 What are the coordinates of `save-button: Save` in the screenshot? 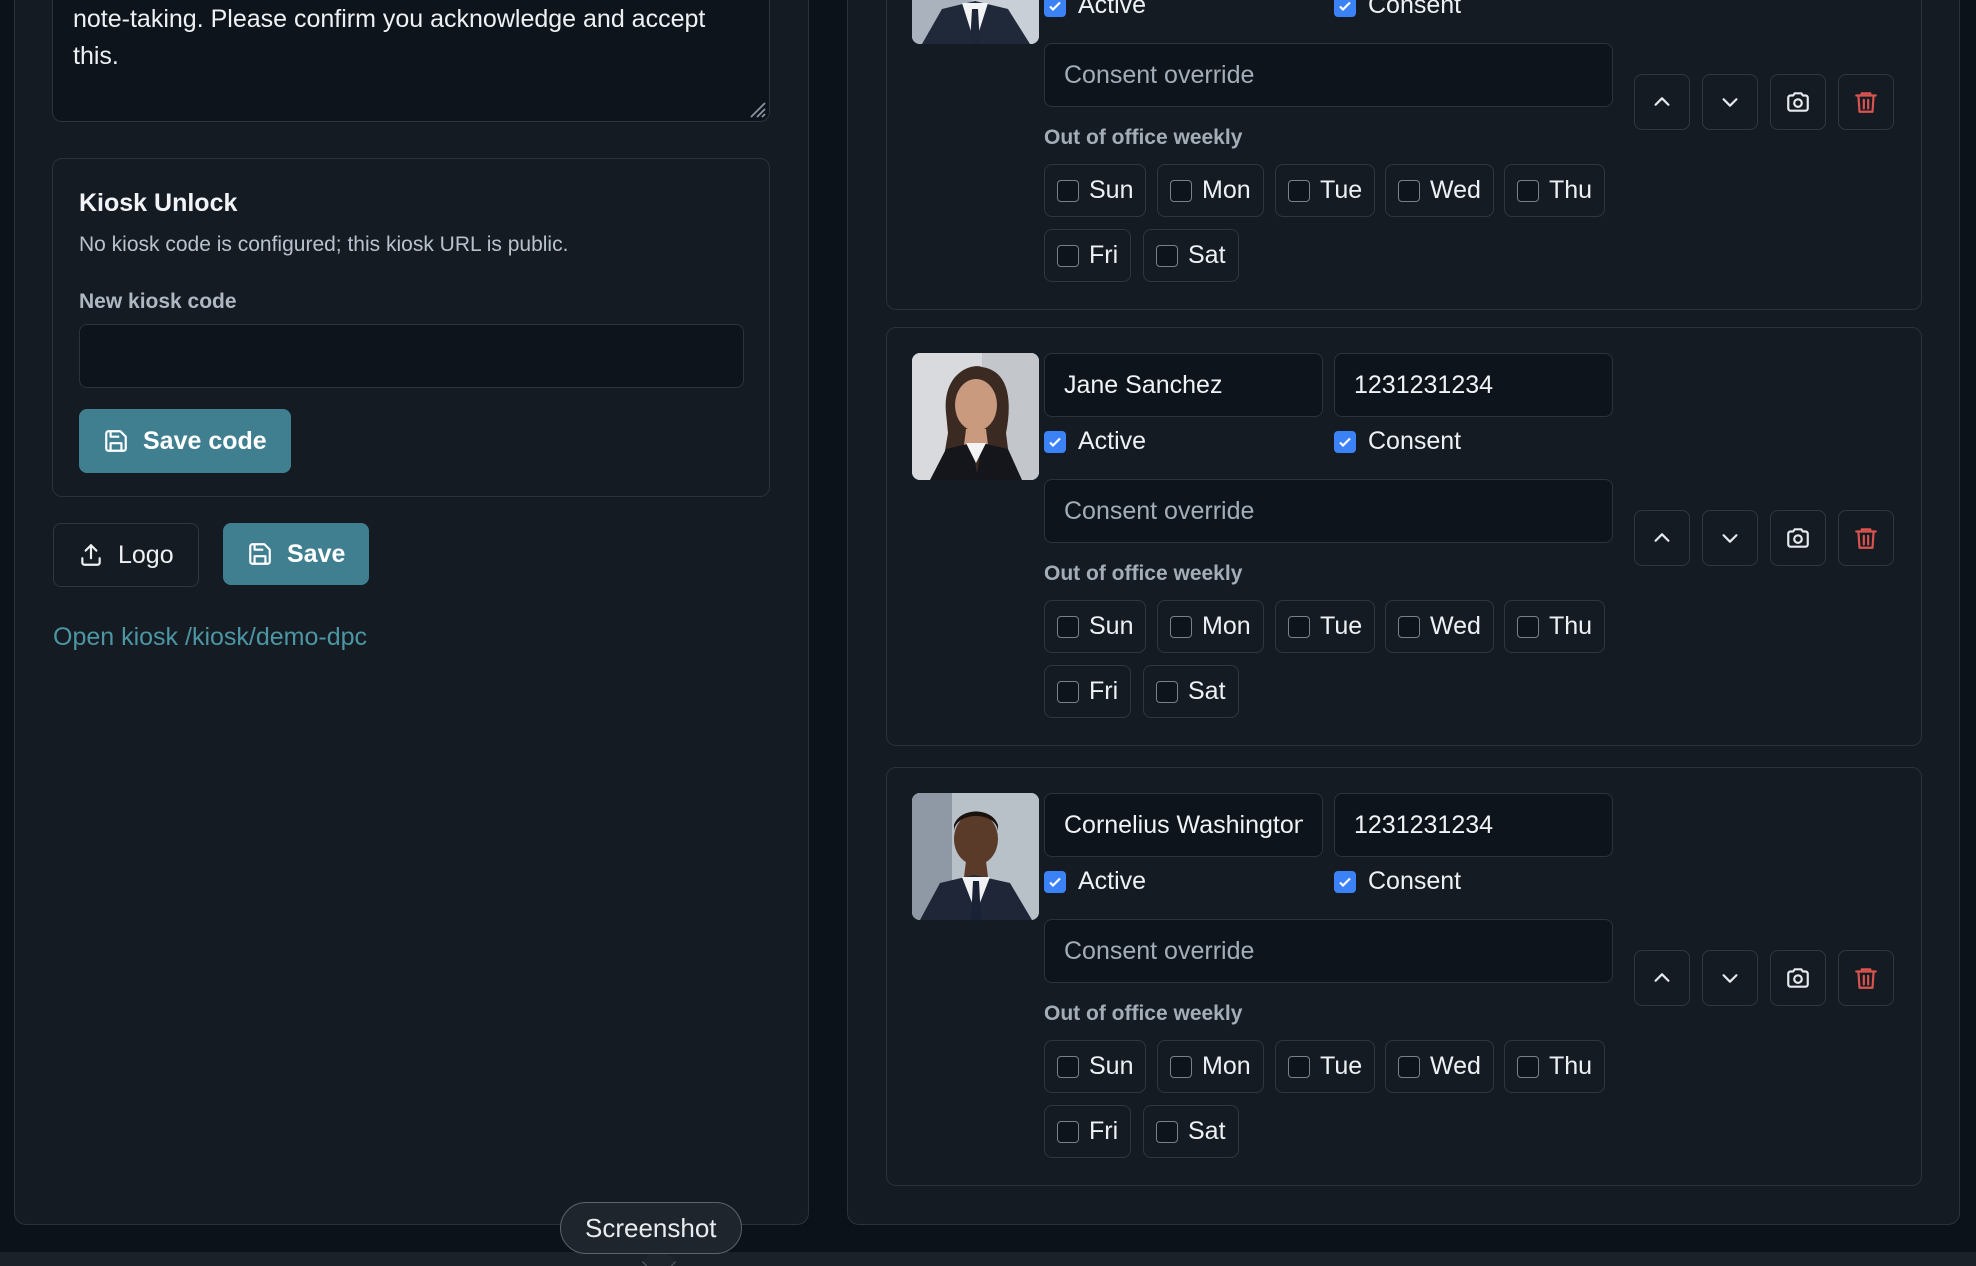 It's located at (296, 554).